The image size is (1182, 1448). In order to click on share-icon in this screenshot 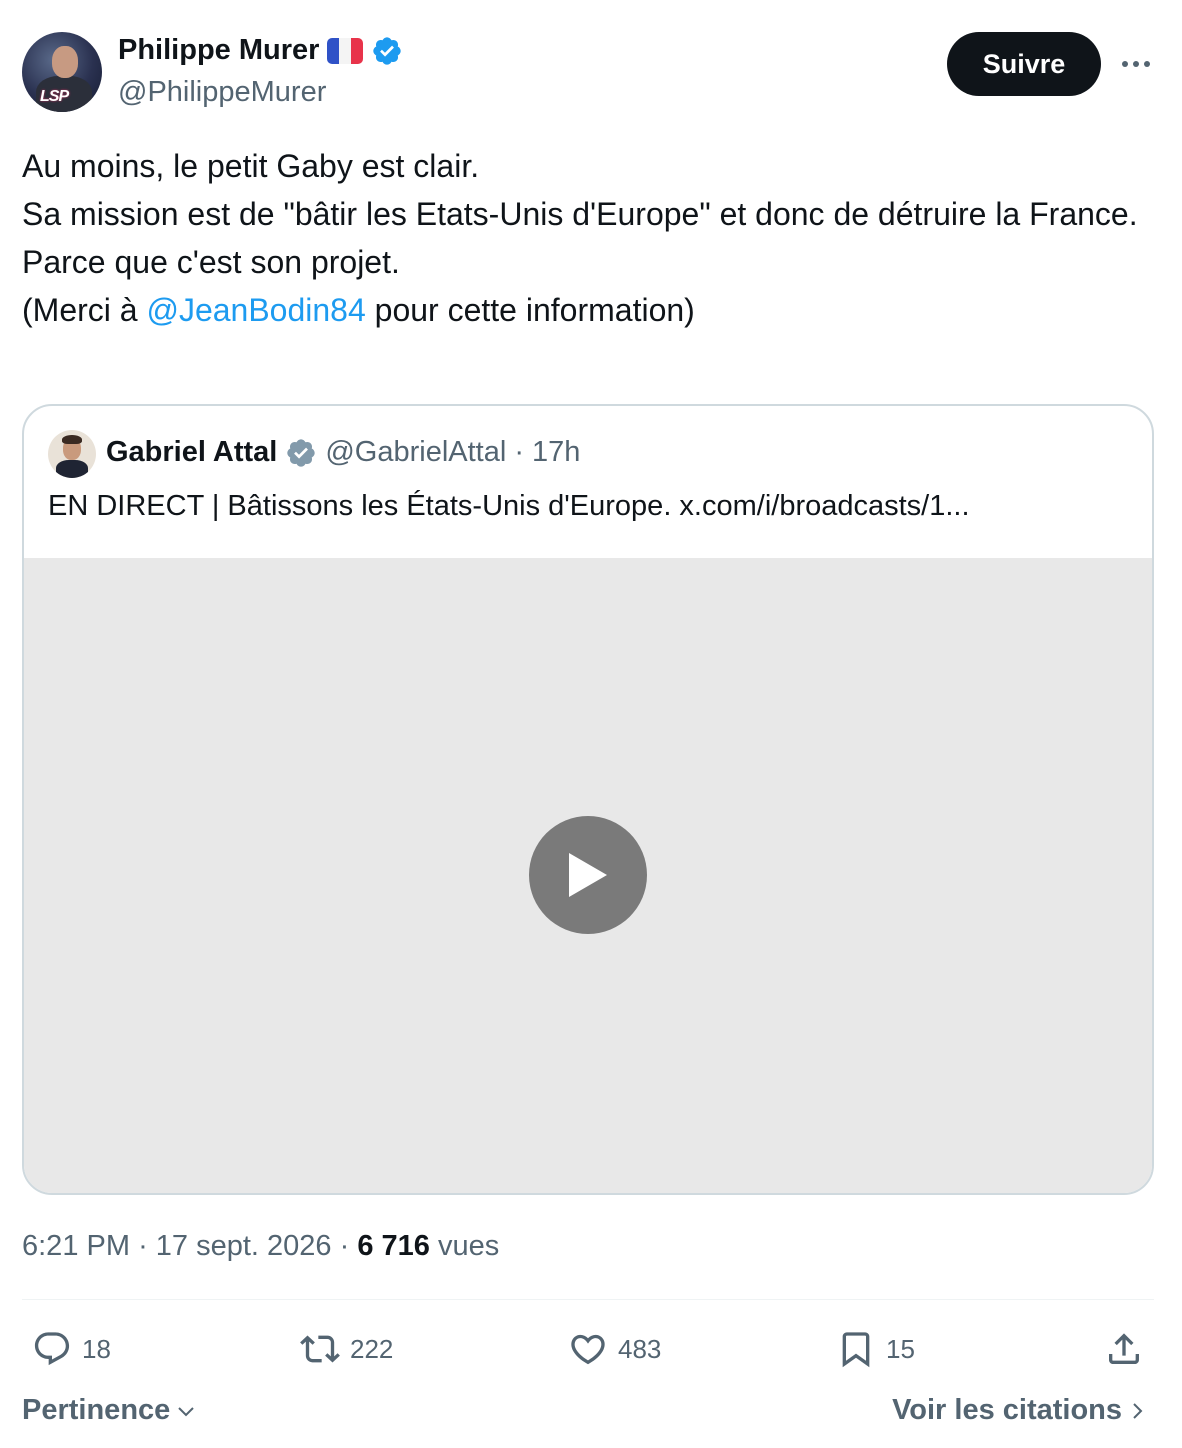, I will do `click(1124, 1348)`.